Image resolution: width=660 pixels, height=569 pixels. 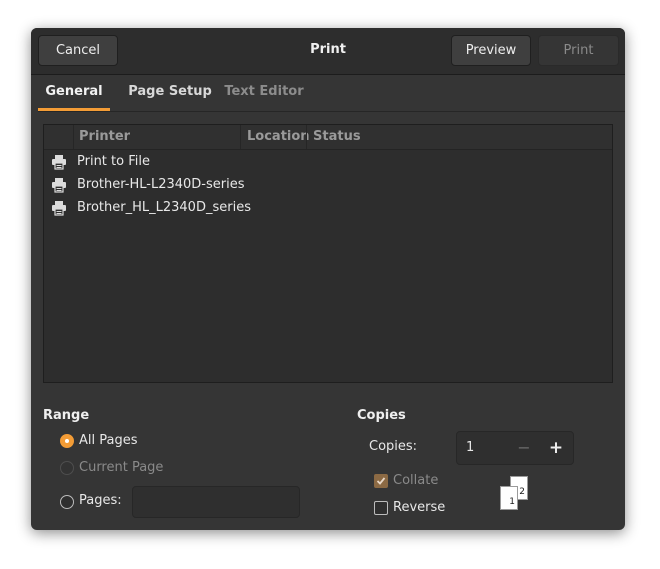 What do you see at coordinates (67, 468) in the screenshot?
I see `current-page-radio` at bounding box center [67, 468].